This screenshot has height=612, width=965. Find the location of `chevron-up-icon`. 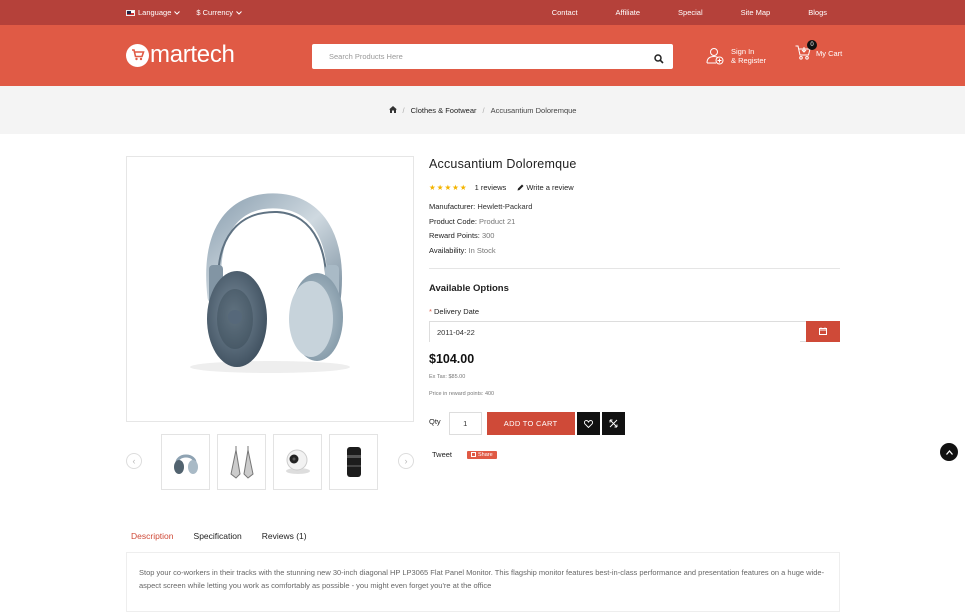

chevron-up-icon is located at coordinates (949, 452).